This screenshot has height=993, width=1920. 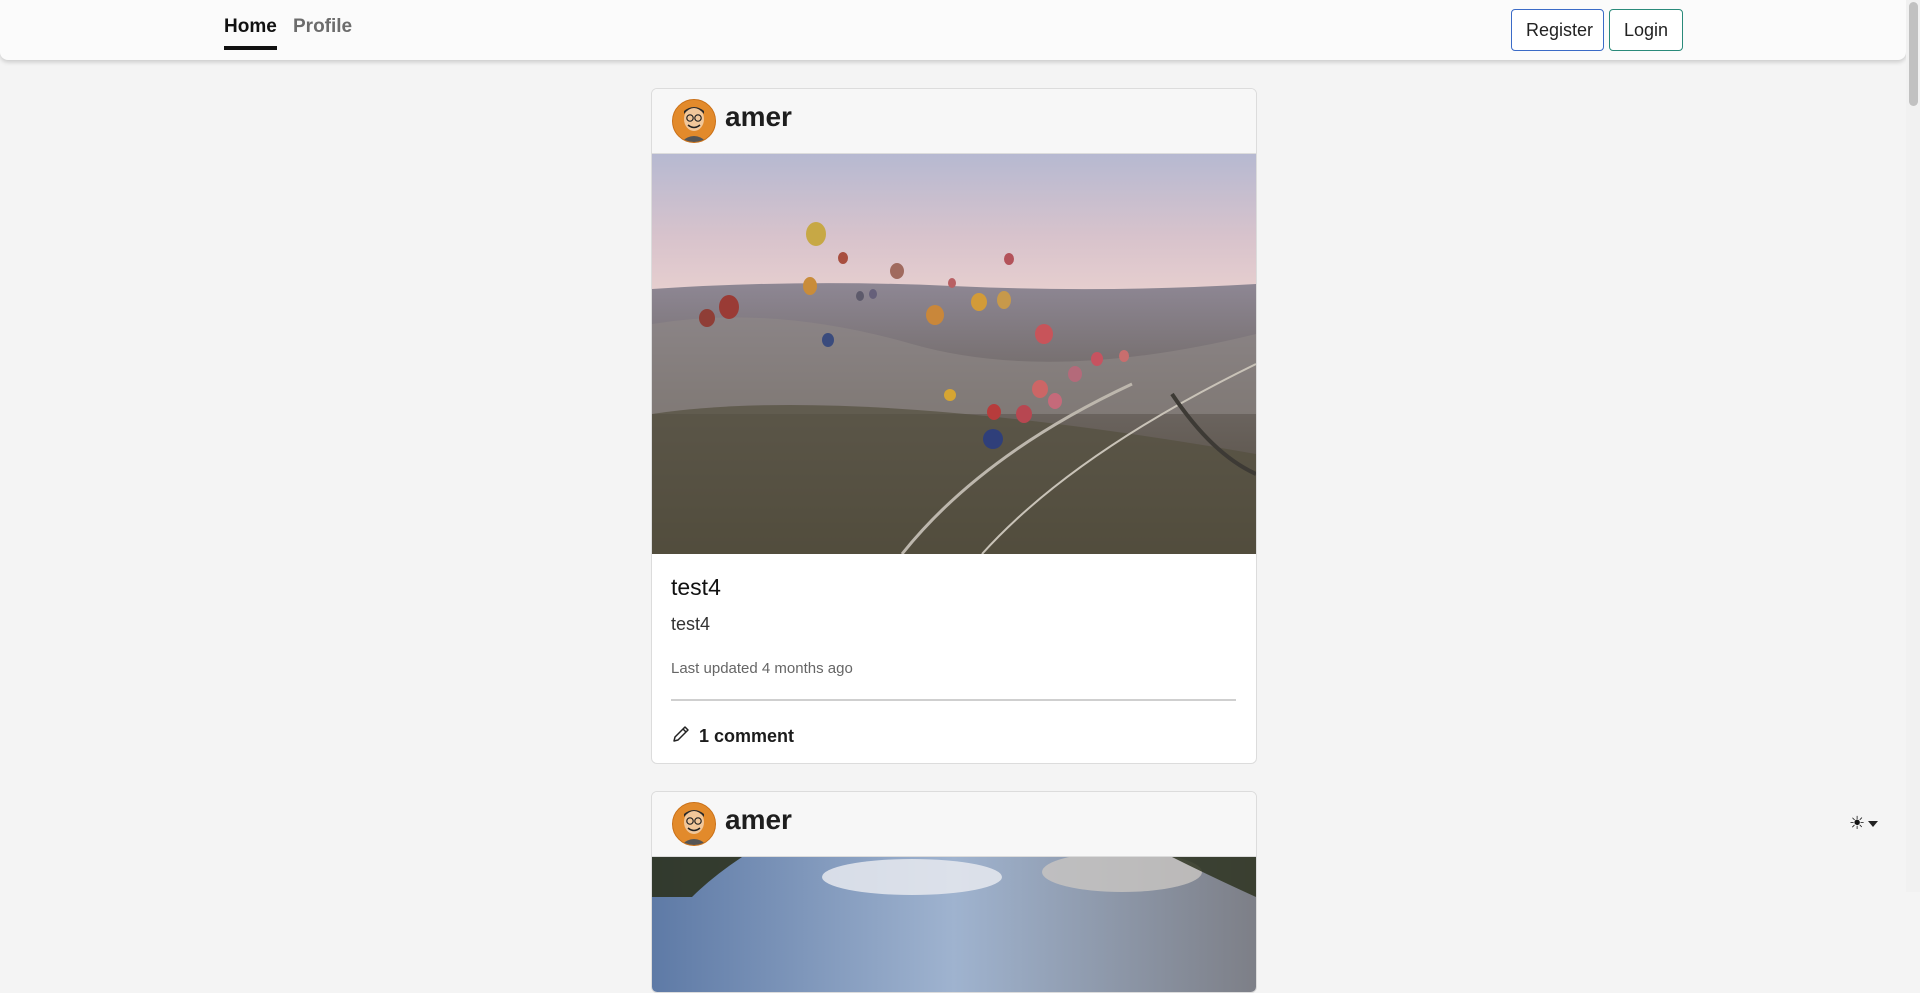 What do you see at coordinates (953, 30) in the screenshot?
I see `top-navbar: Home Profile Register Login` at bounding box center [953, 30].